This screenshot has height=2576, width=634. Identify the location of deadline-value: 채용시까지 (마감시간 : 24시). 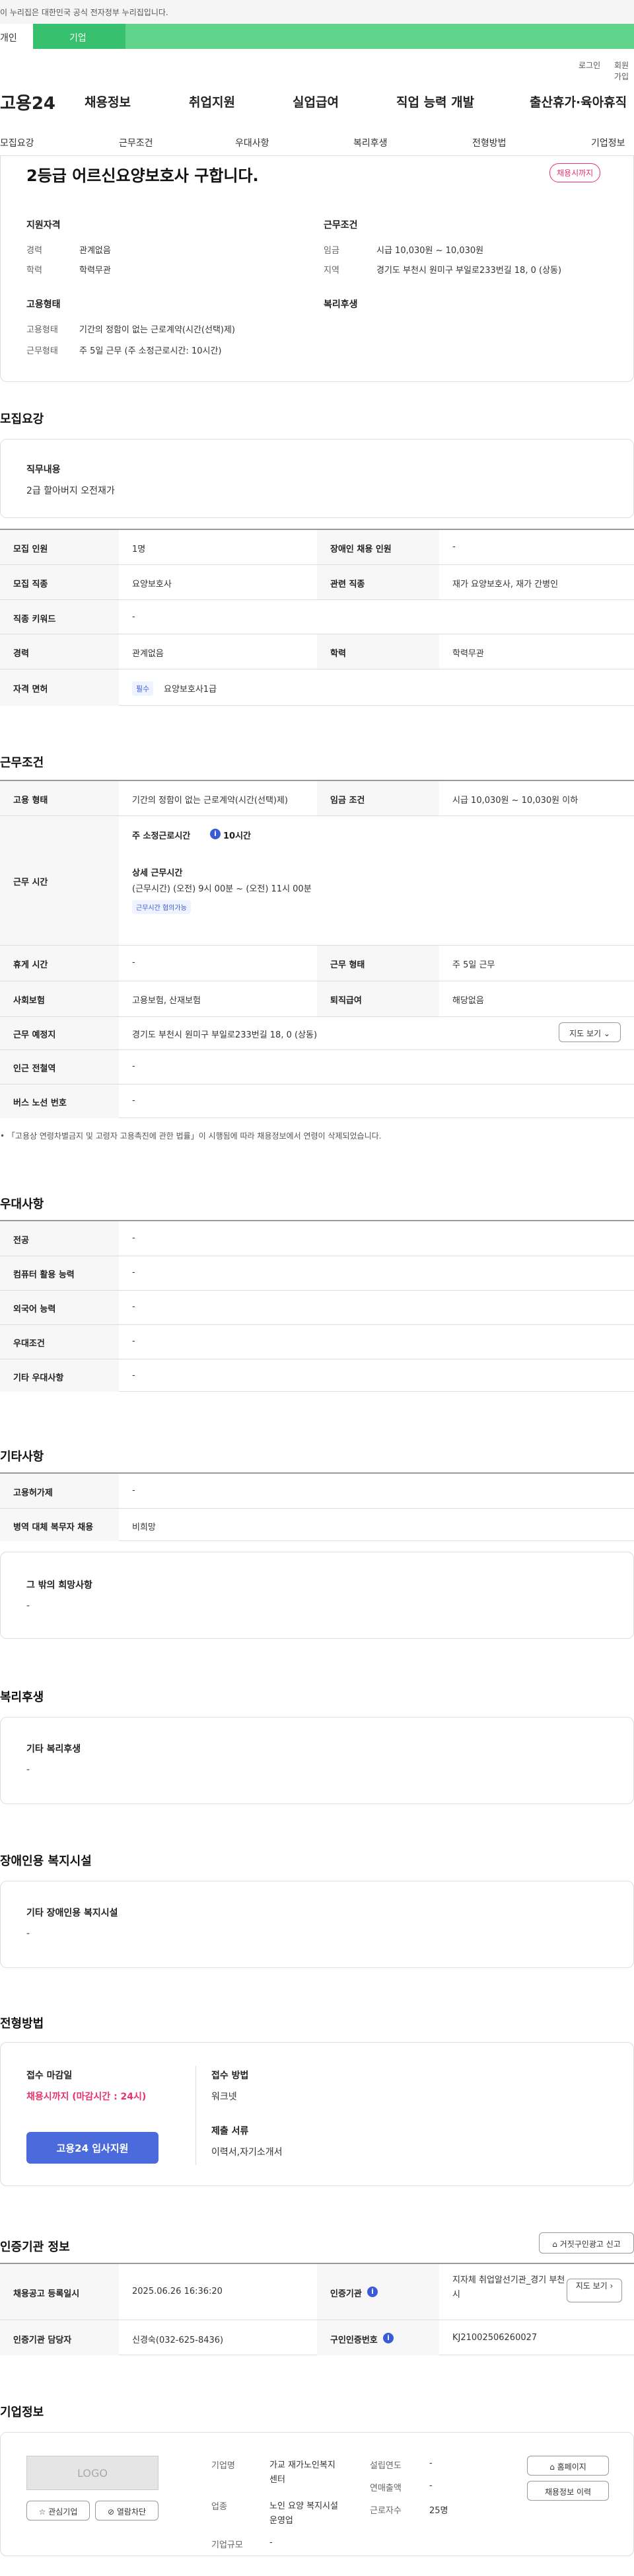
(86, 2097).